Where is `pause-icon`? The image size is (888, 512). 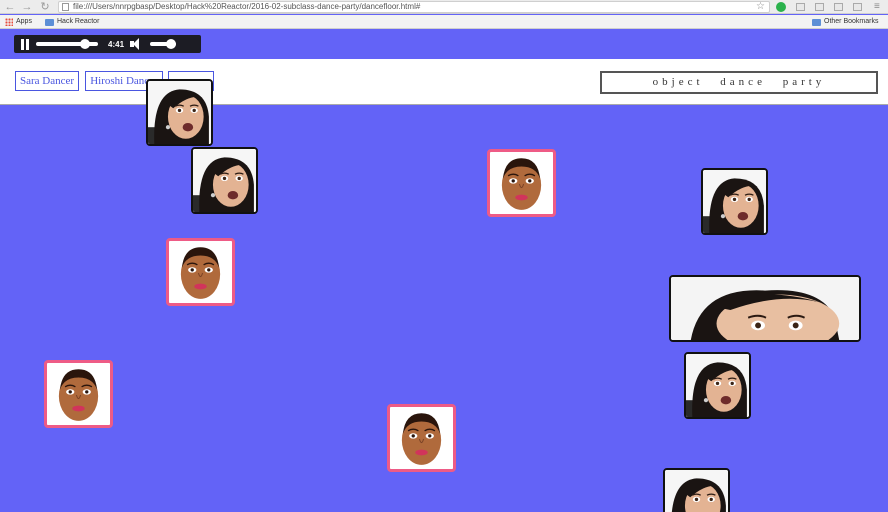
pause-icon is located at coordinates (25, 44).